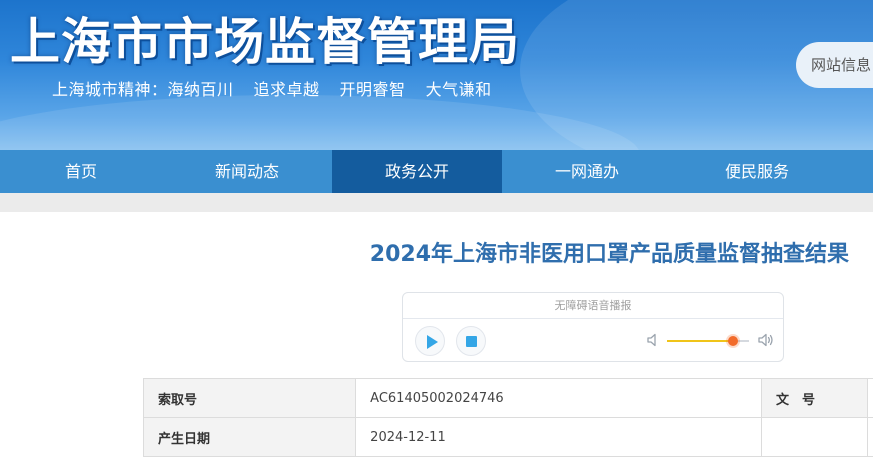 Image resolution: width=873 pixels, height=468 pixels. What do you see at coordinates (814, 398) in the screenshot?
I see `meta-key-document-number: 文 号` at bounding box center [814, 398].